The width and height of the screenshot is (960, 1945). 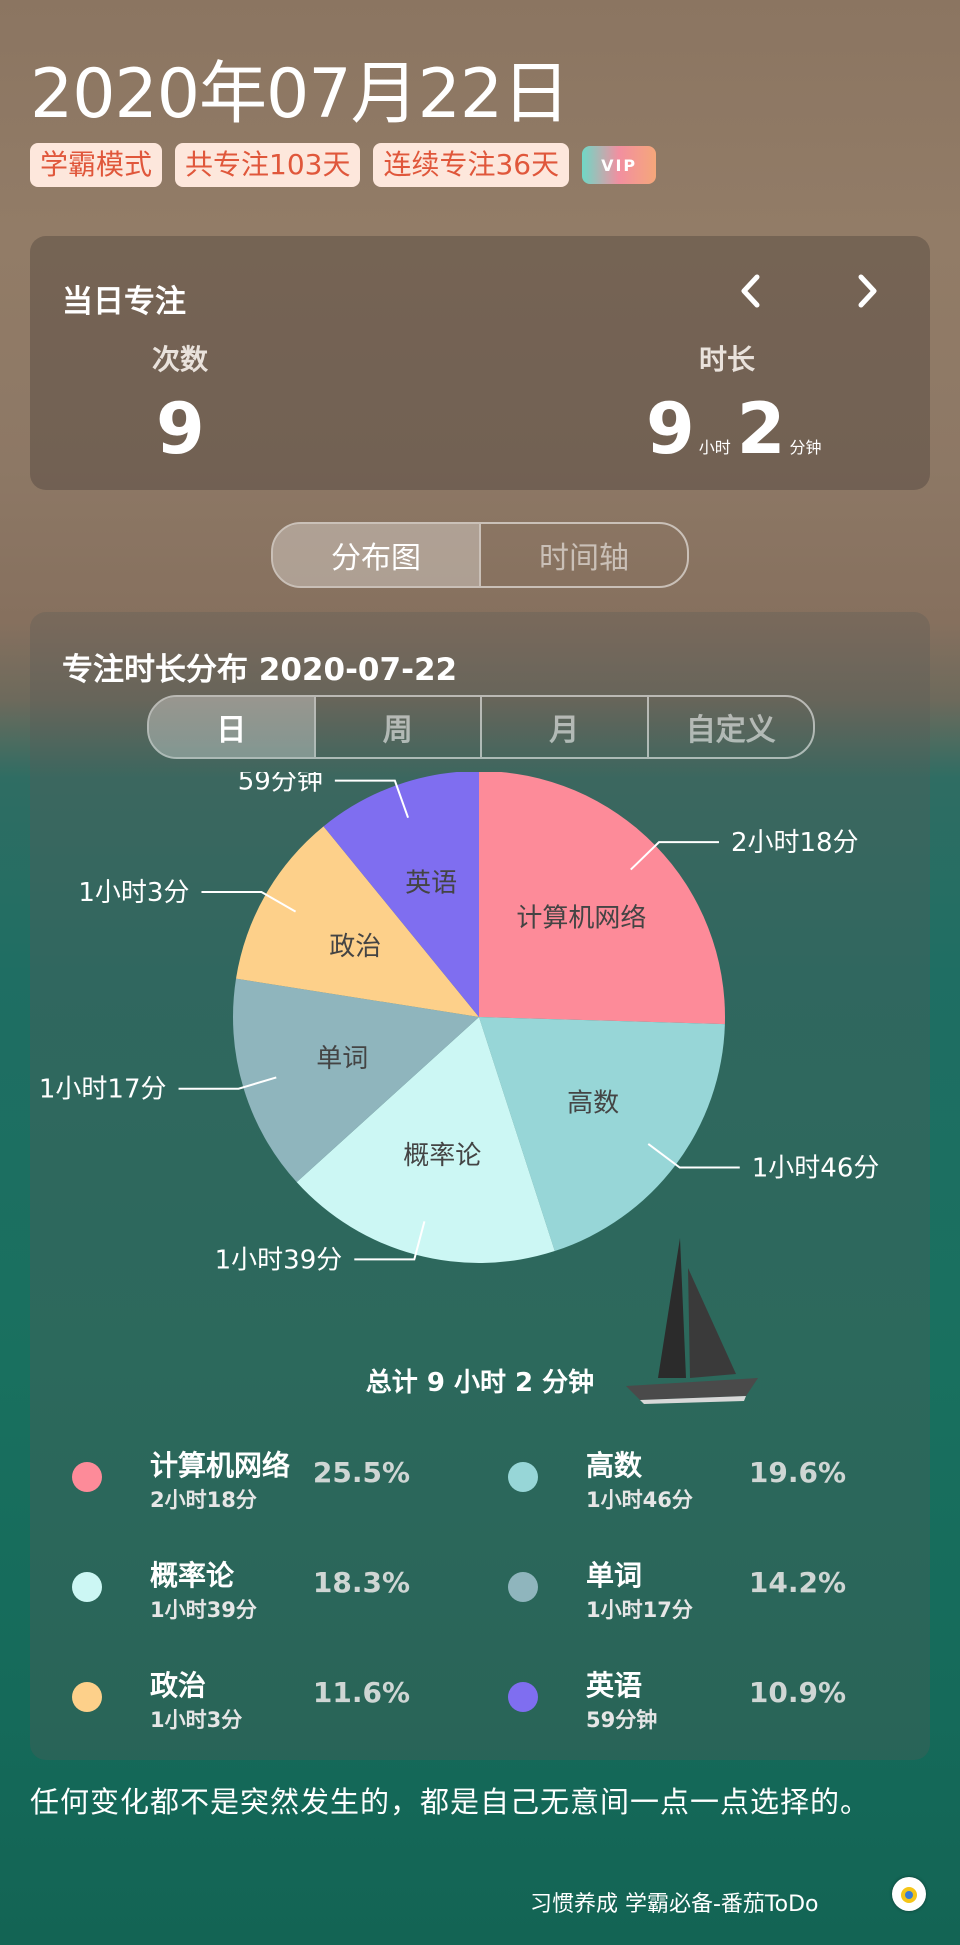 What do you see at coordinates (480, 363) in the screenshot?
I see `daily-focus-card: 当日专注 次数 9 时长 9 小时 2 分钟` at bounding box center [480, 363].